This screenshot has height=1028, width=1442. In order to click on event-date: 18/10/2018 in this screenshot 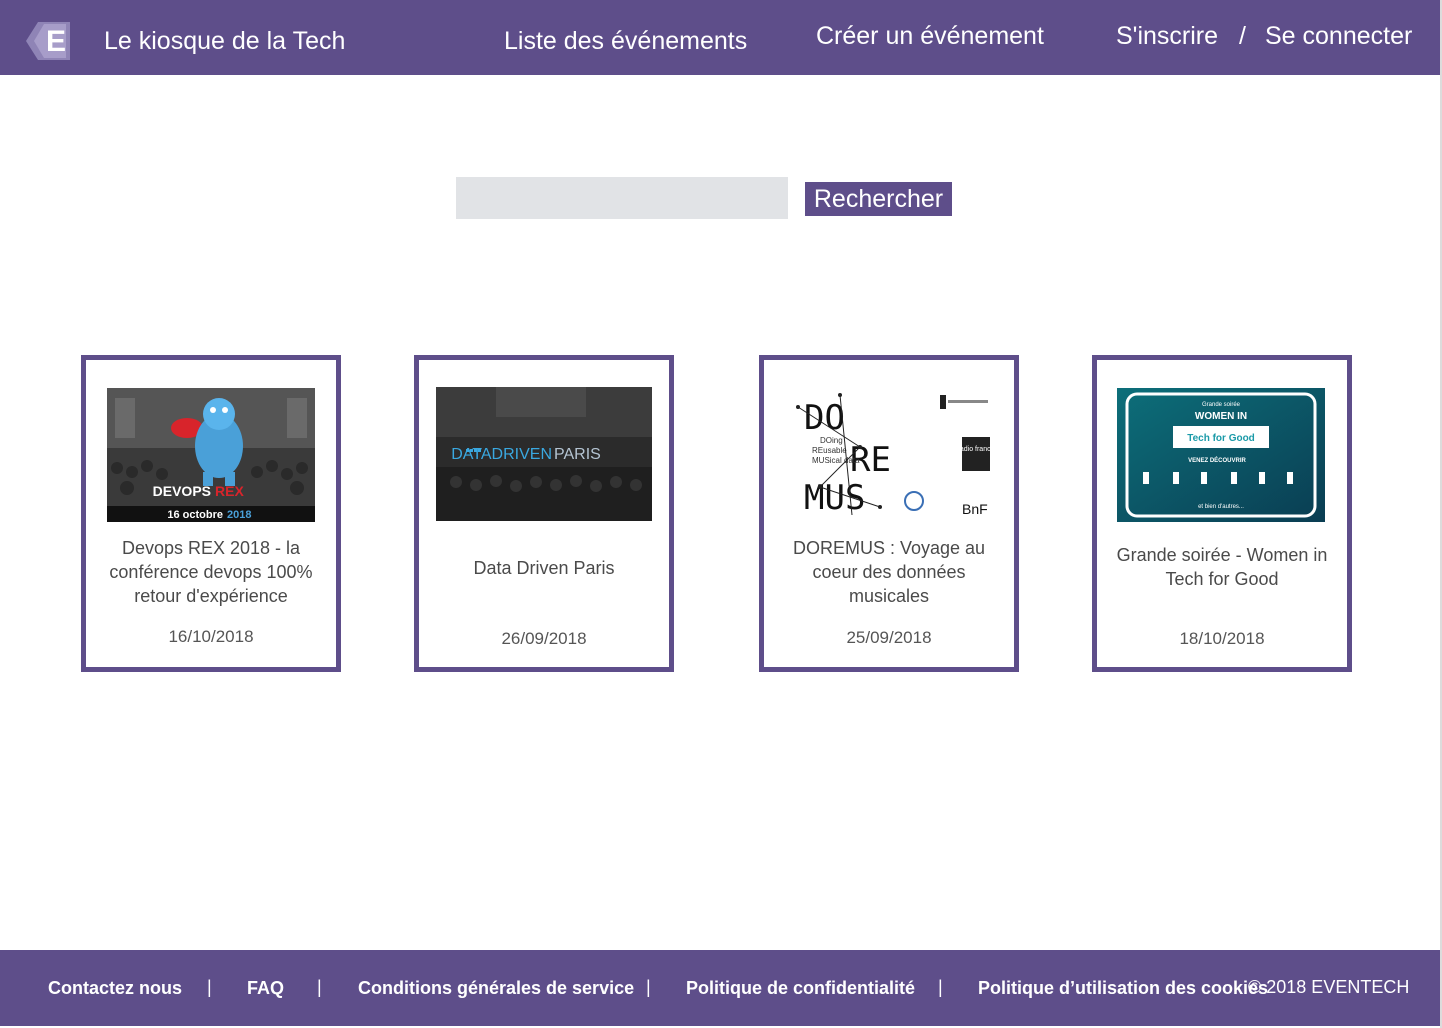, I will do `click(1222, 638)`.